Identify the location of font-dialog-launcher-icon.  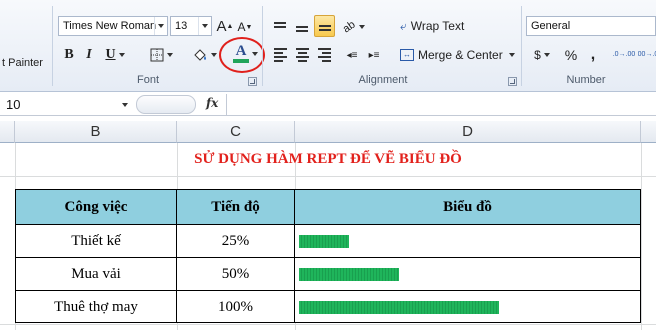
(252, 81).